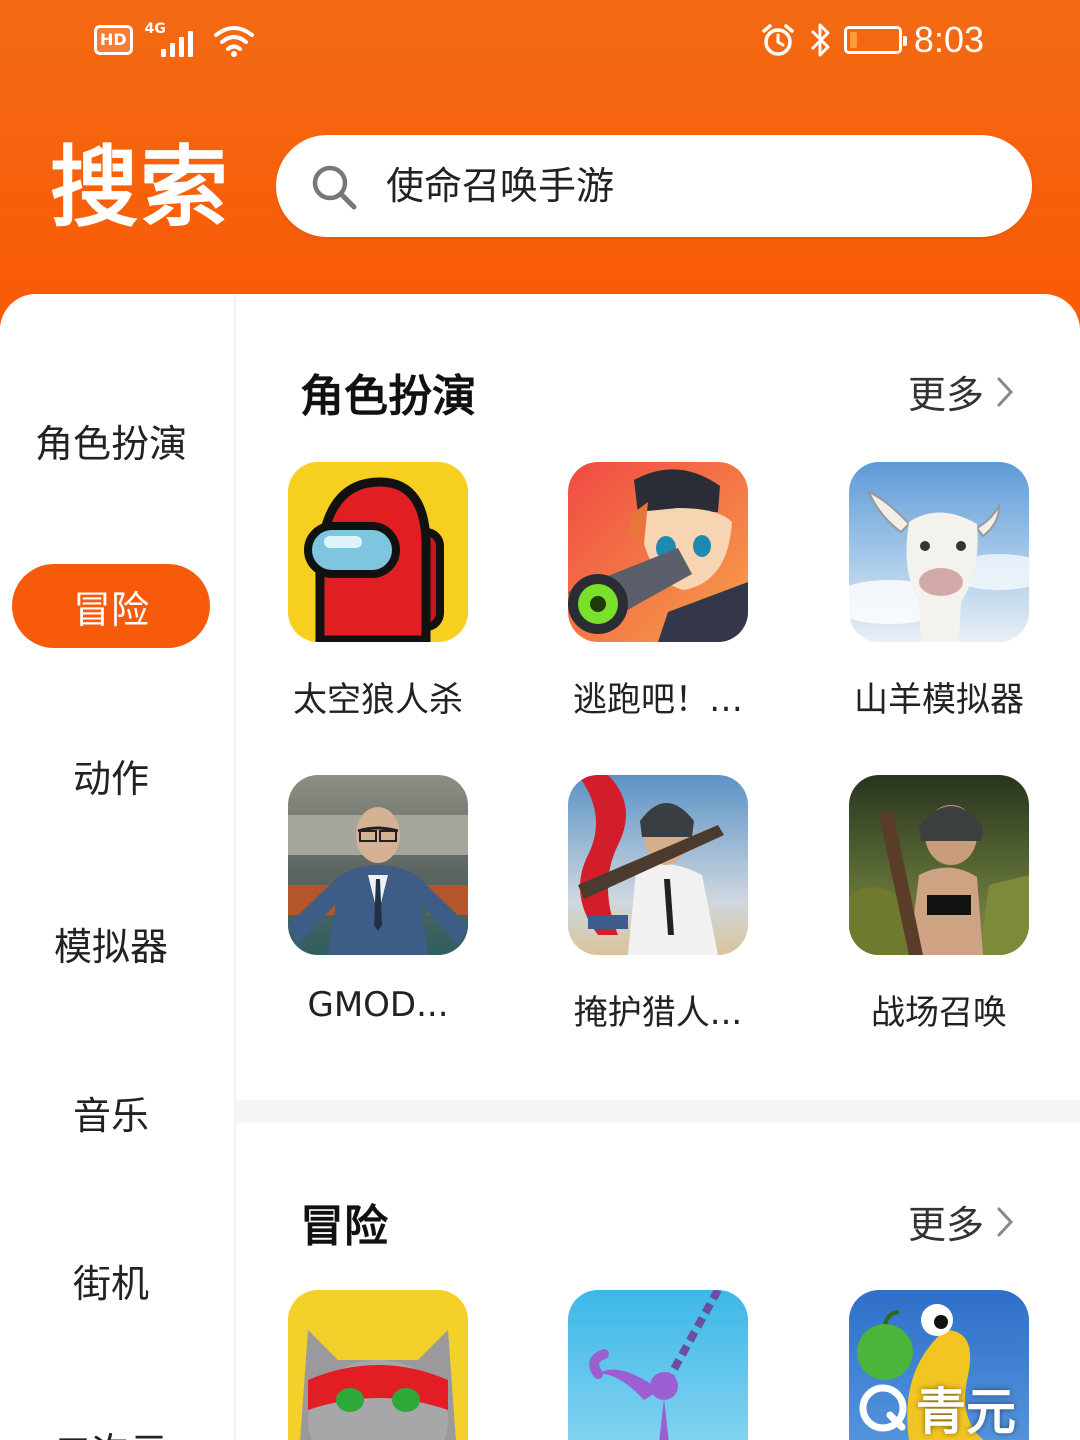  What do you see at coordinates (388, 396) in the screenshot?
I see `section-title: 角色扮演` at bounding box center [388, 396].